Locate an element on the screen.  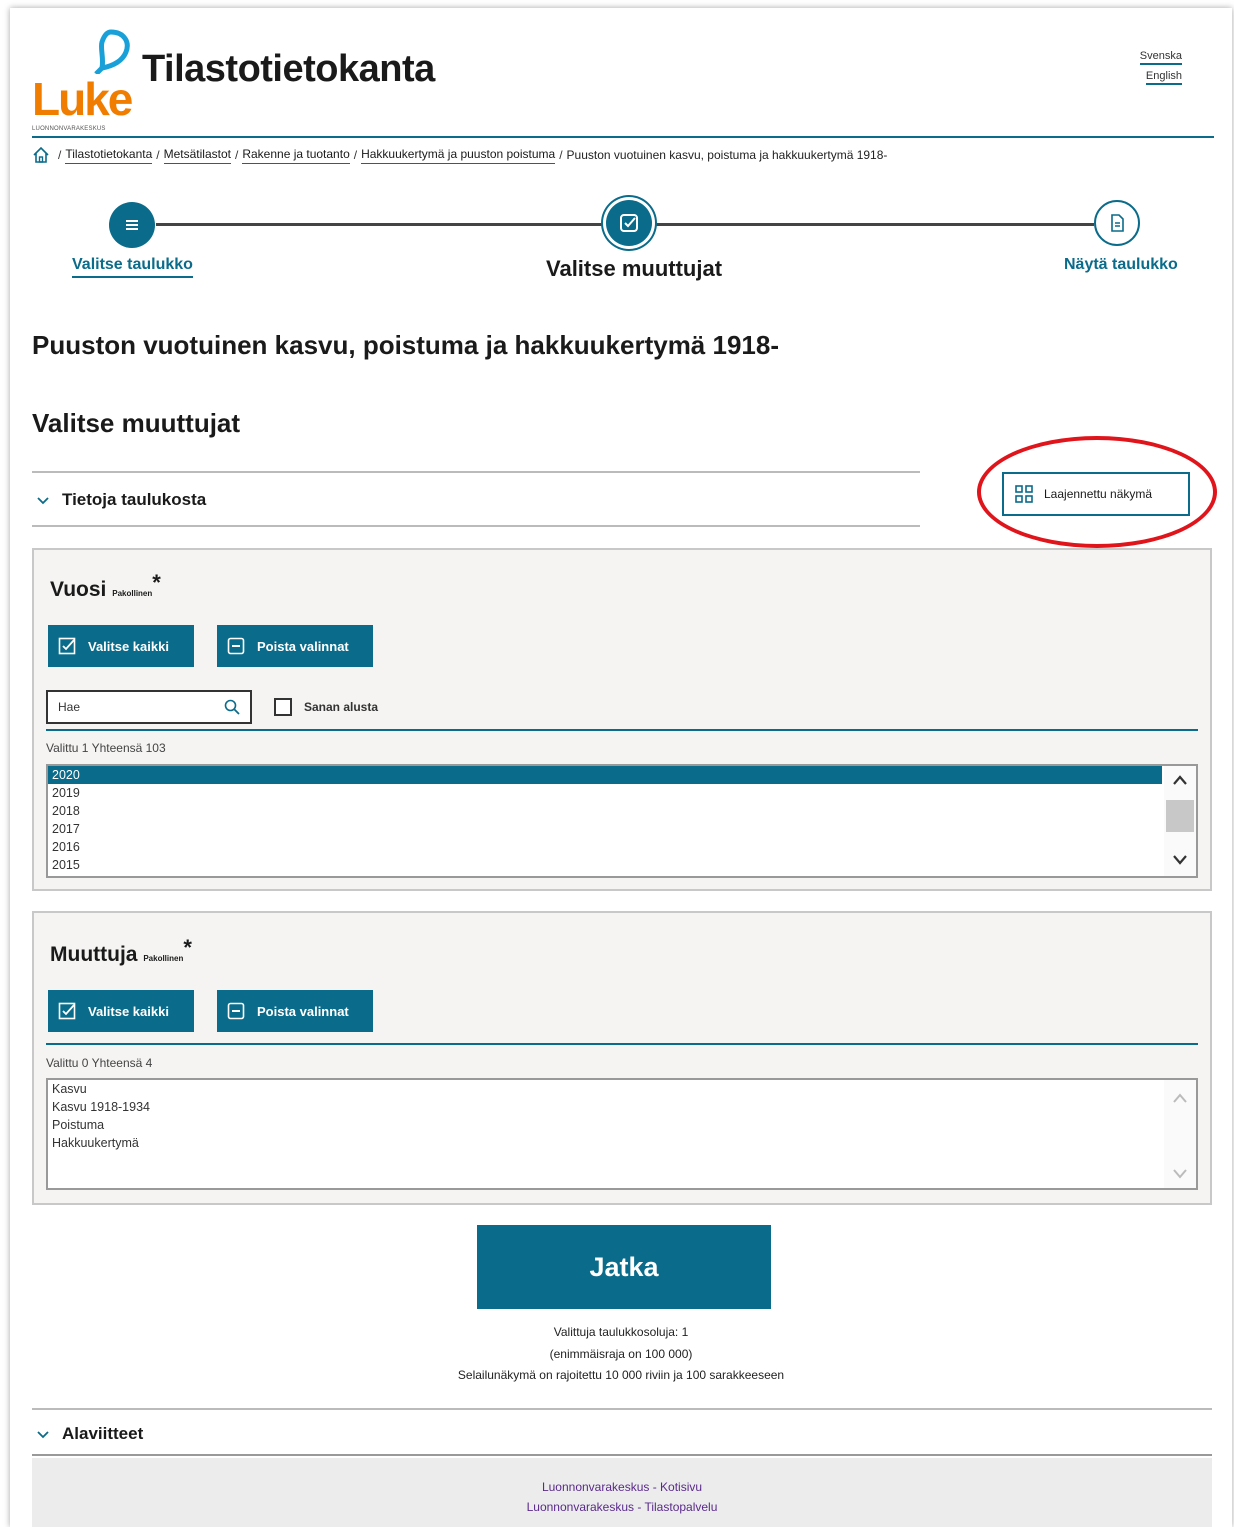
table-info-toggle: Tietoja taulukosta is located at coordinates (121, 500).